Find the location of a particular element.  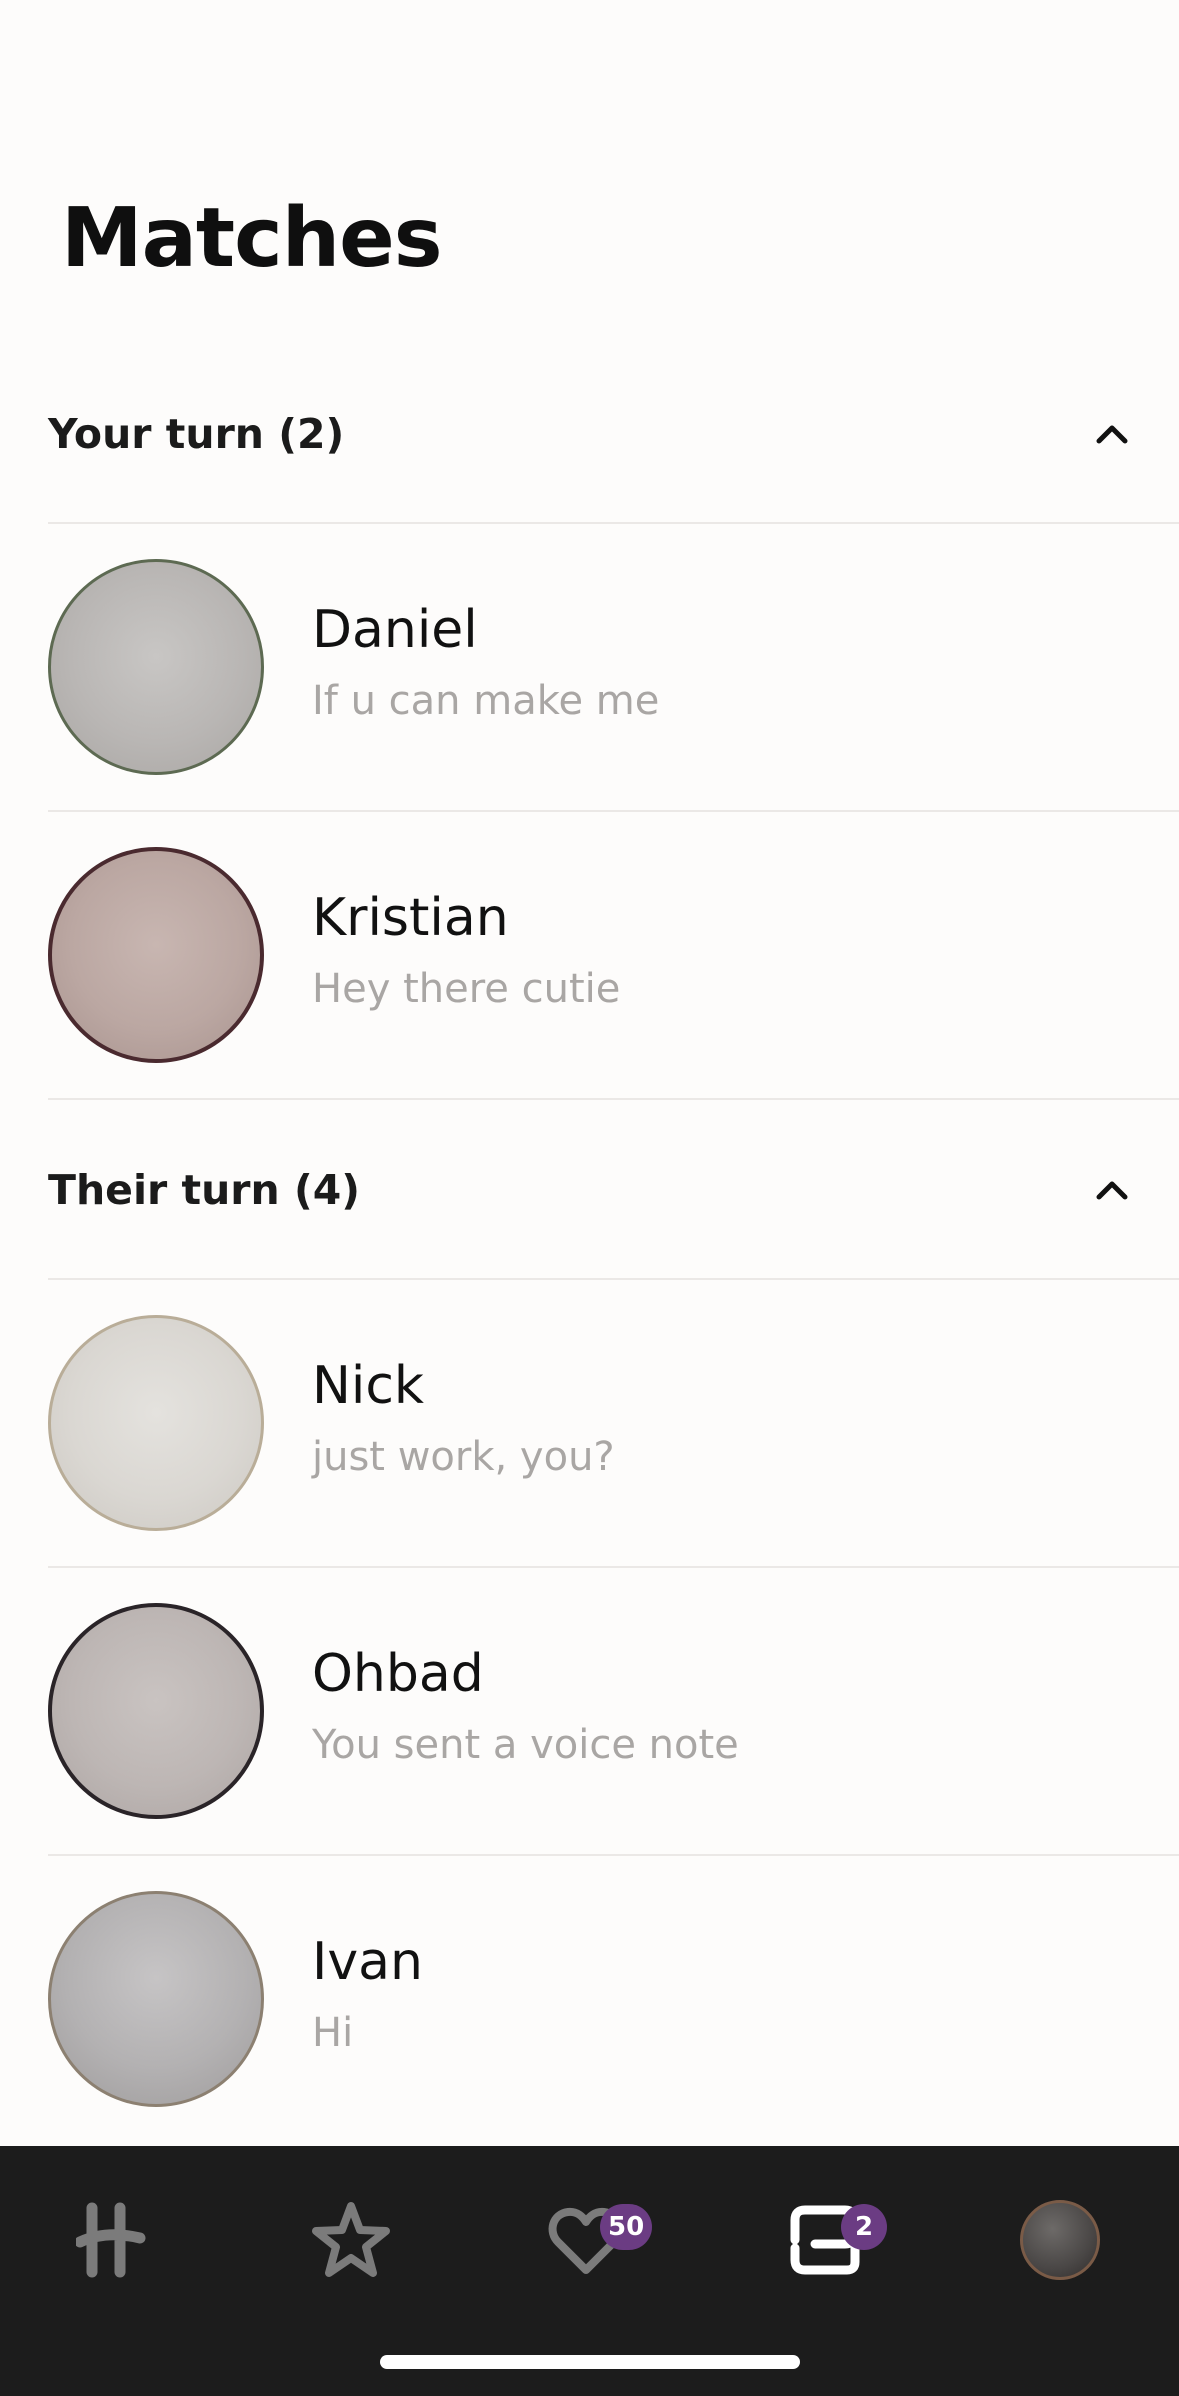

section-label: Your turn (2) is located at coordinates (196, 434).